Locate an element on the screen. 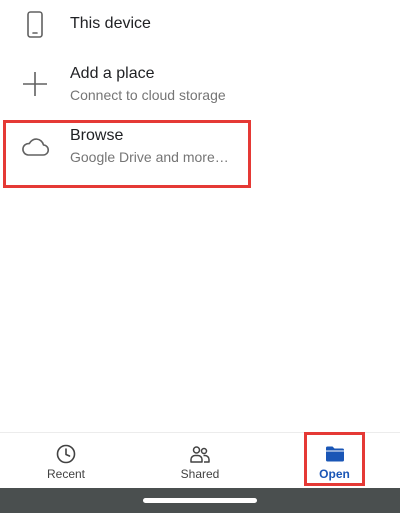 The height and width of the screenshot is (513, 400). plus-icon is located at coordinates (35, 84).